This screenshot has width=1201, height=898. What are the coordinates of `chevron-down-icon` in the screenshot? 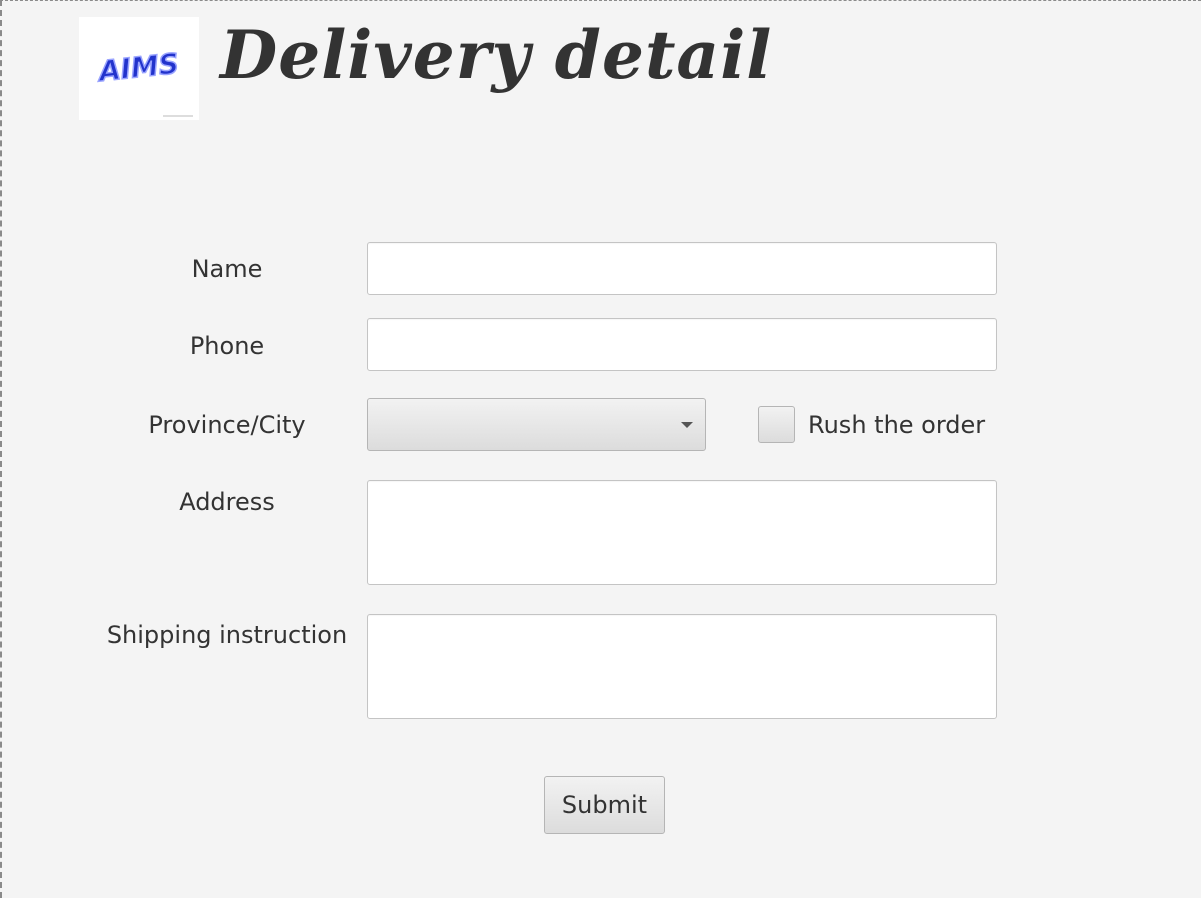 It's located at (687, 425).